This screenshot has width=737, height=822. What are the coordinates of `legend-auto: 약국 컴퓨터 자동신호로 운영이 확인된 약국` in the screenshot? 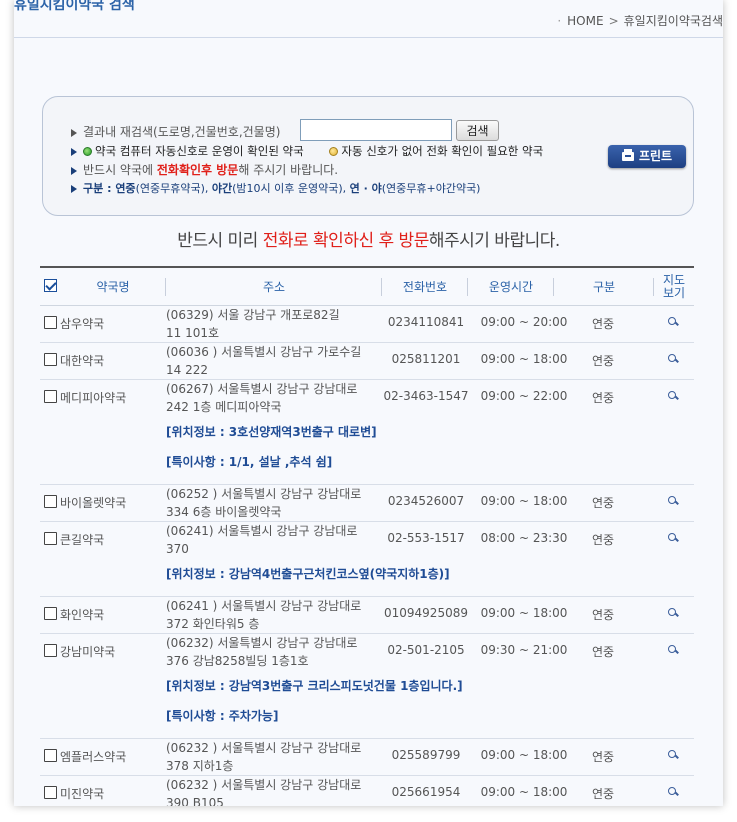 It's located at (199, 151).